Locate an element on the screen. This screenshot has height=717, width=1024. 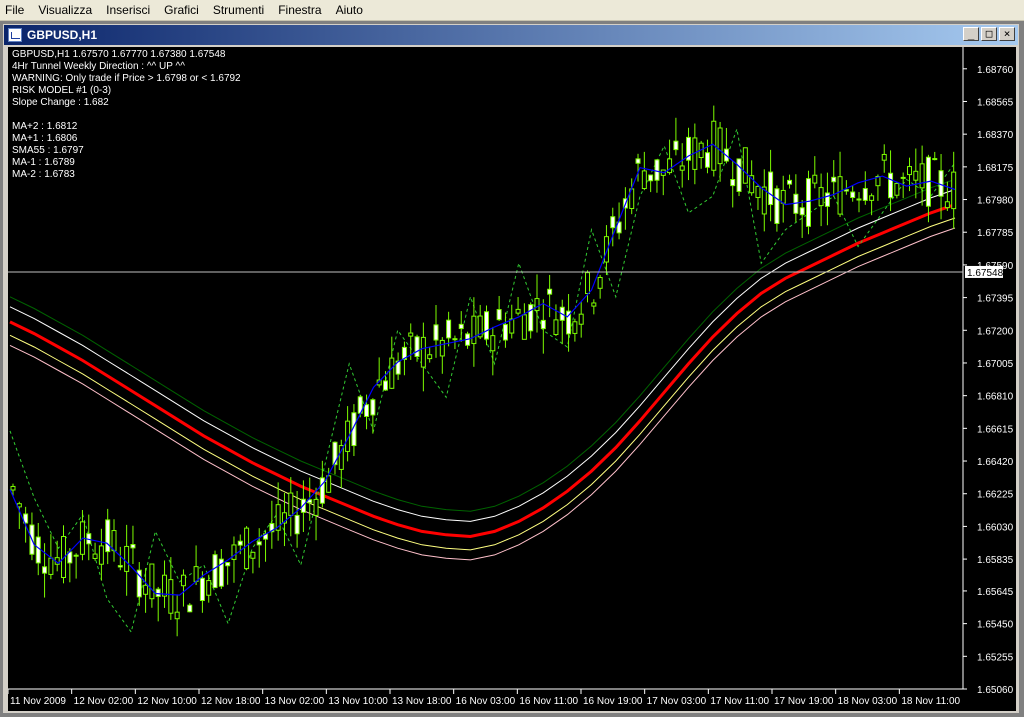
price-tick-label: 1.68565 is located at coordinates (995, 102).